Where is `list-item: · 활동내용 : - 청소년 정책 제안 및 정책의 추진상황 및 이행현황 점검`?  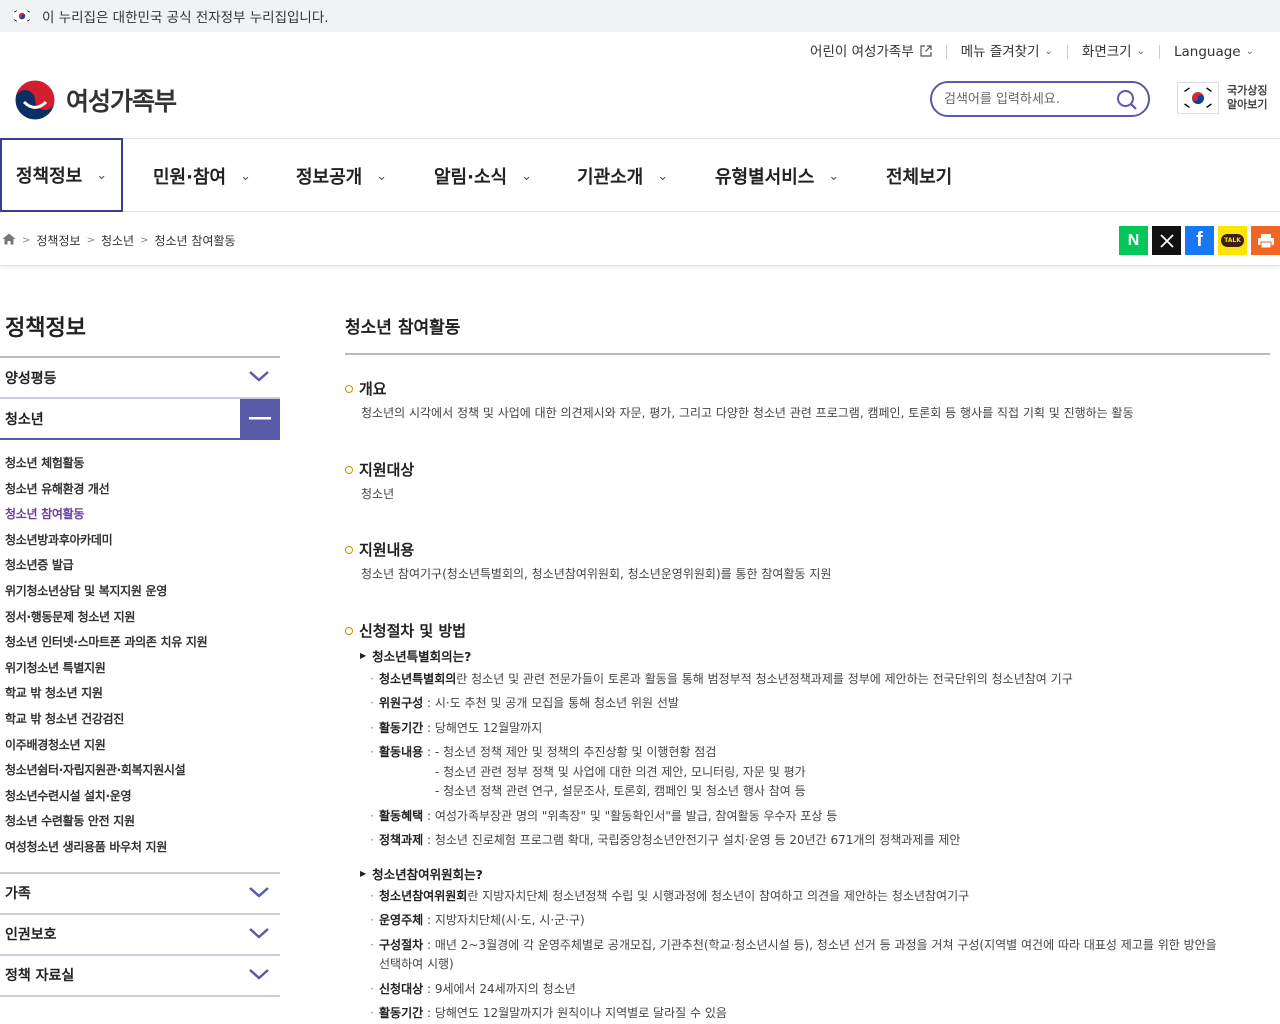
list-item: · 활동내용 : - 청소년 정책 제안 및 정책의 추진상황 및 이행현황 점검 is located at coordinates (543, 752).